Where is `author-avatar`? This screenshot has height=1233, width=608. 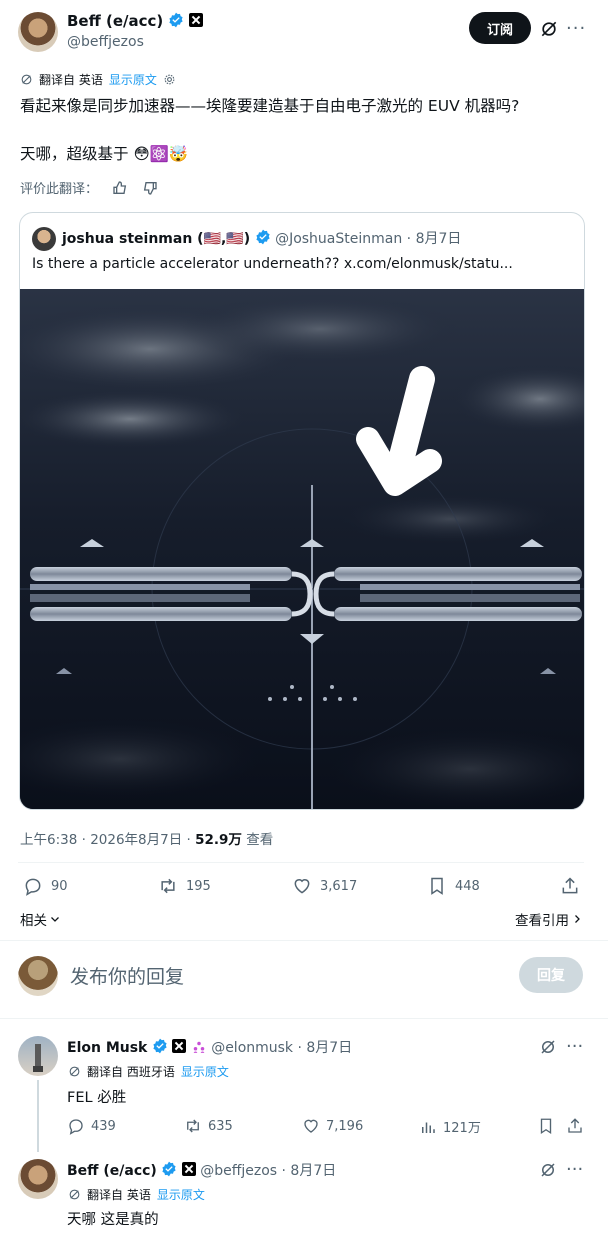
author-avatar is located at coordinates (38, 32).